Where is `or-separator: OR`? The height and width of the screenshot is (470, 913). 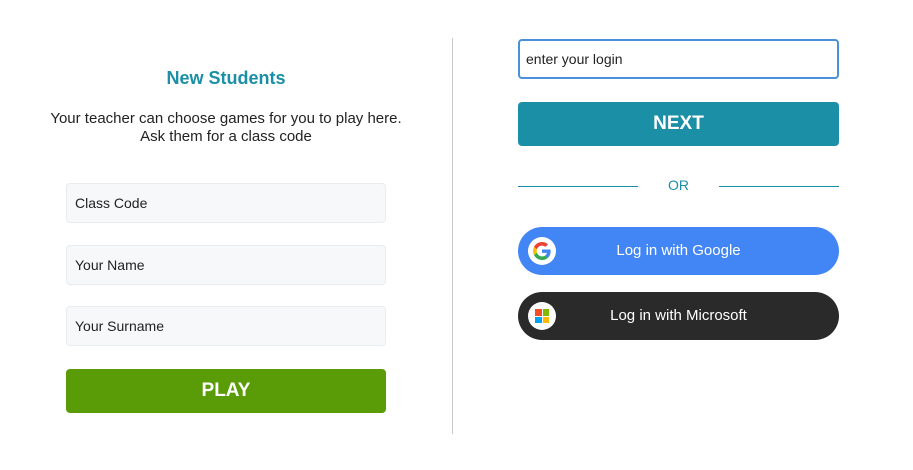
or-separator: OR is located at coordinates (678, 186).